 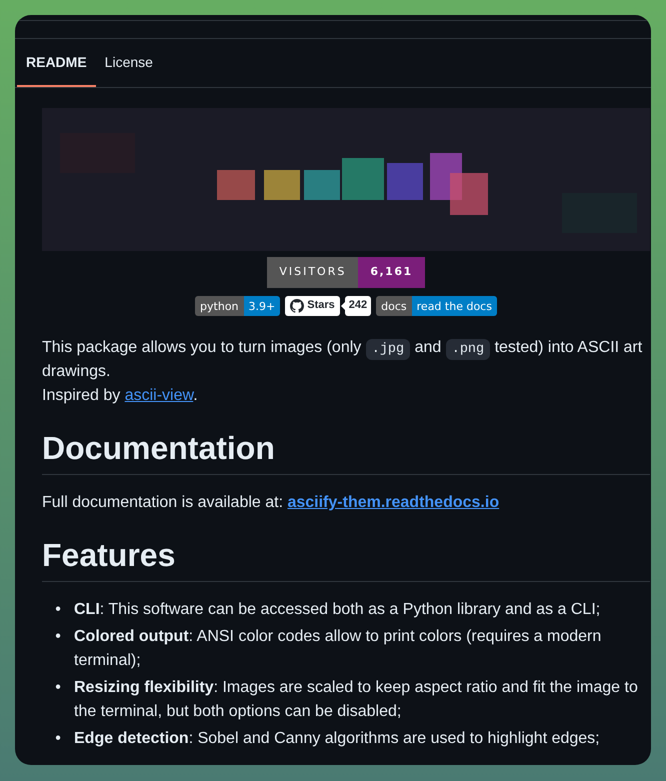 I want to click on section-heading: Features, so click(x=346, y=558).